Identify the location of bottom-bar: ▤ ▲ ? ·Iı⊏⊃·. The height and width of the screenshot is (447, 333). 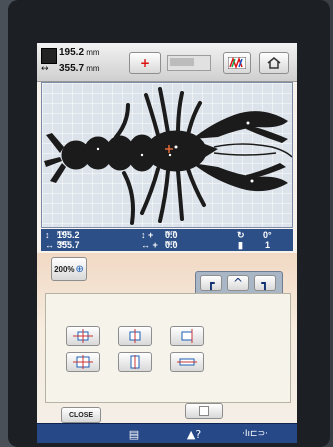
(167, 433).